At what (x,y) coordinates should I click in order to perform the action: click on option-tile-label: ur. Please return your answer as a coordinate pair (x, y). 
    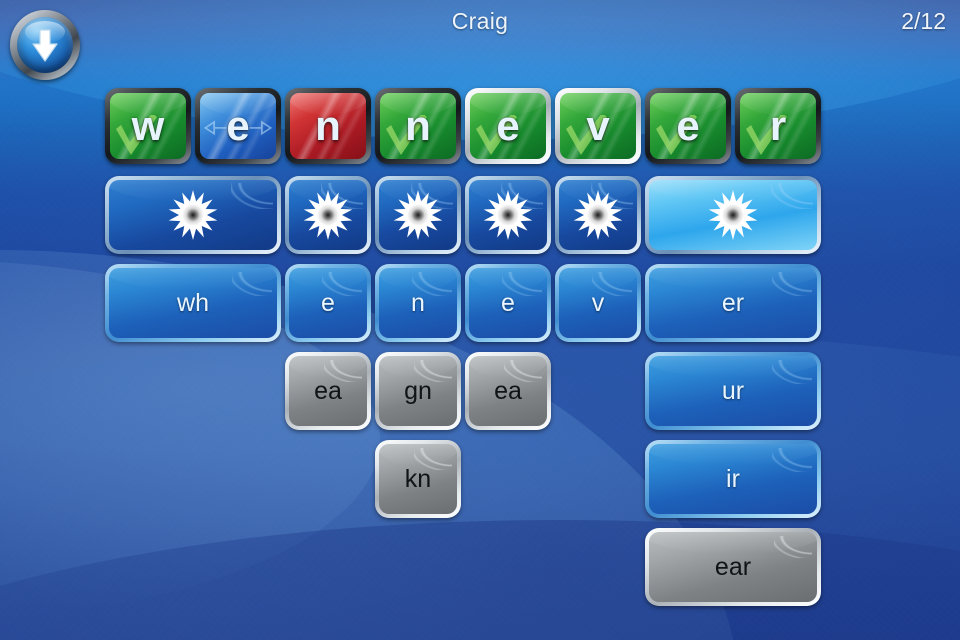
    Looking at the image, I should click on (733, 390).